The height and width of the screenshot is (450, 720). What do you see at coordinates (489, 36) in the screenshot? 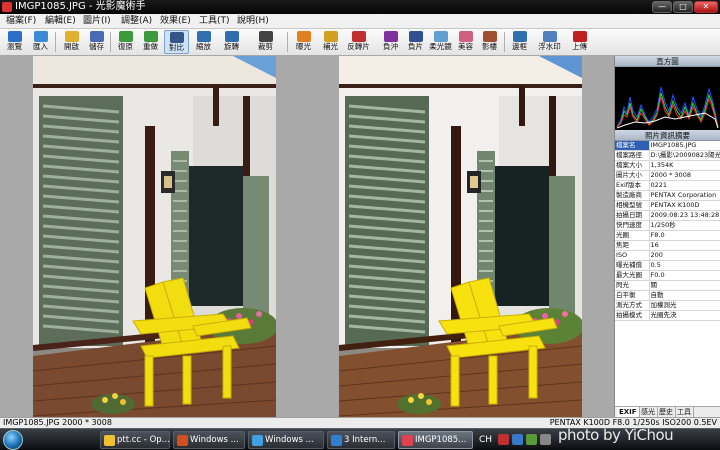
I see `studio-icon` at bounding box center [489, 36].